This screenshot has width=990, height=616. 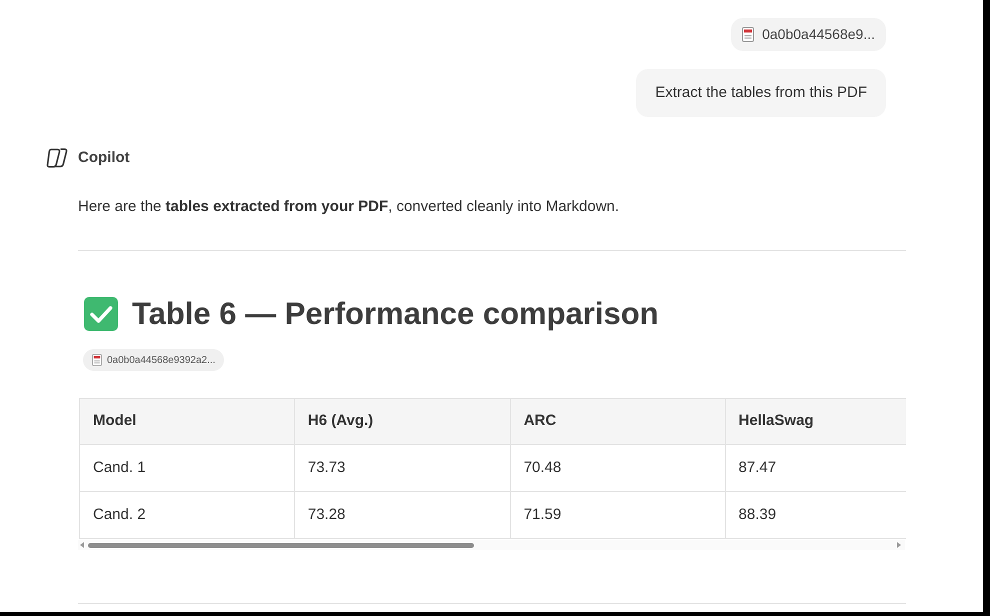 What do you see at coordinates (402, 468) in the screenshot?
I see `table-cell: 73.73` at bounding box center [402, 468].